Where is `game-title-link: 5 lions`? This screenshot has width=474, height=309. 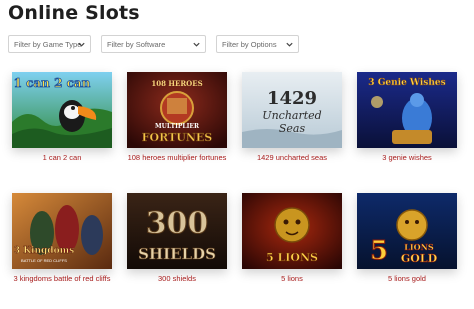 game-title-link: 5 lions is located at coordinates (292, 279).